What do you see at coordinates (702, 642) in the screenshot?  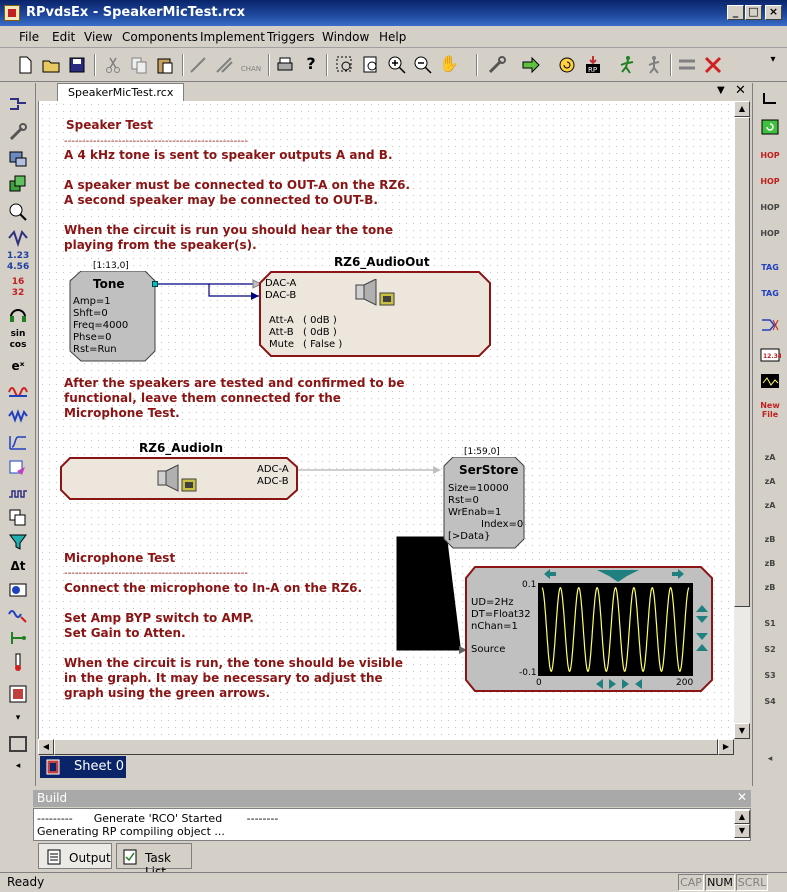 I see `graph-shift-vertical-icon` at bounding box center [702, 642].